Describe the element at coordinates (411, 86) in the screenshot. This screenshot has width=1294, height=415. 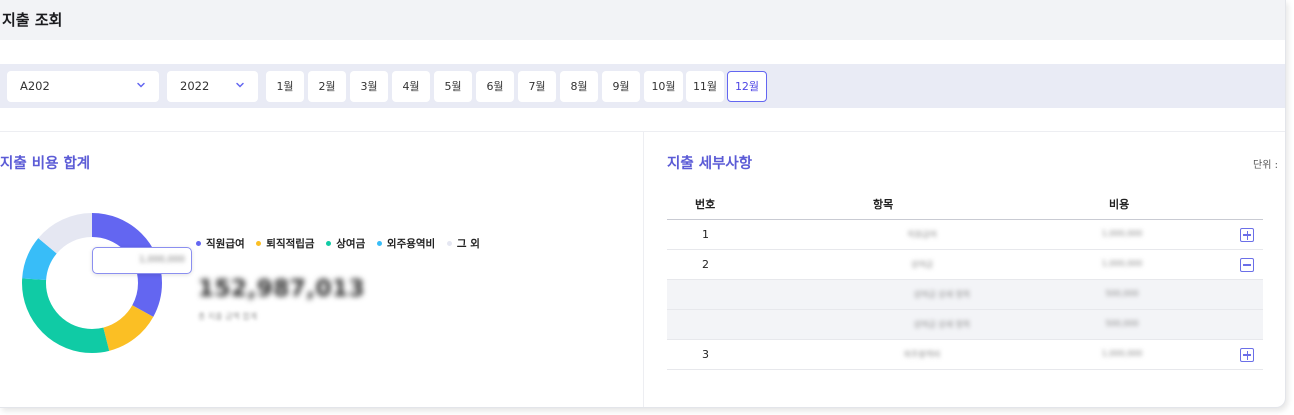
I see `month-button-4: 4월` at that location.